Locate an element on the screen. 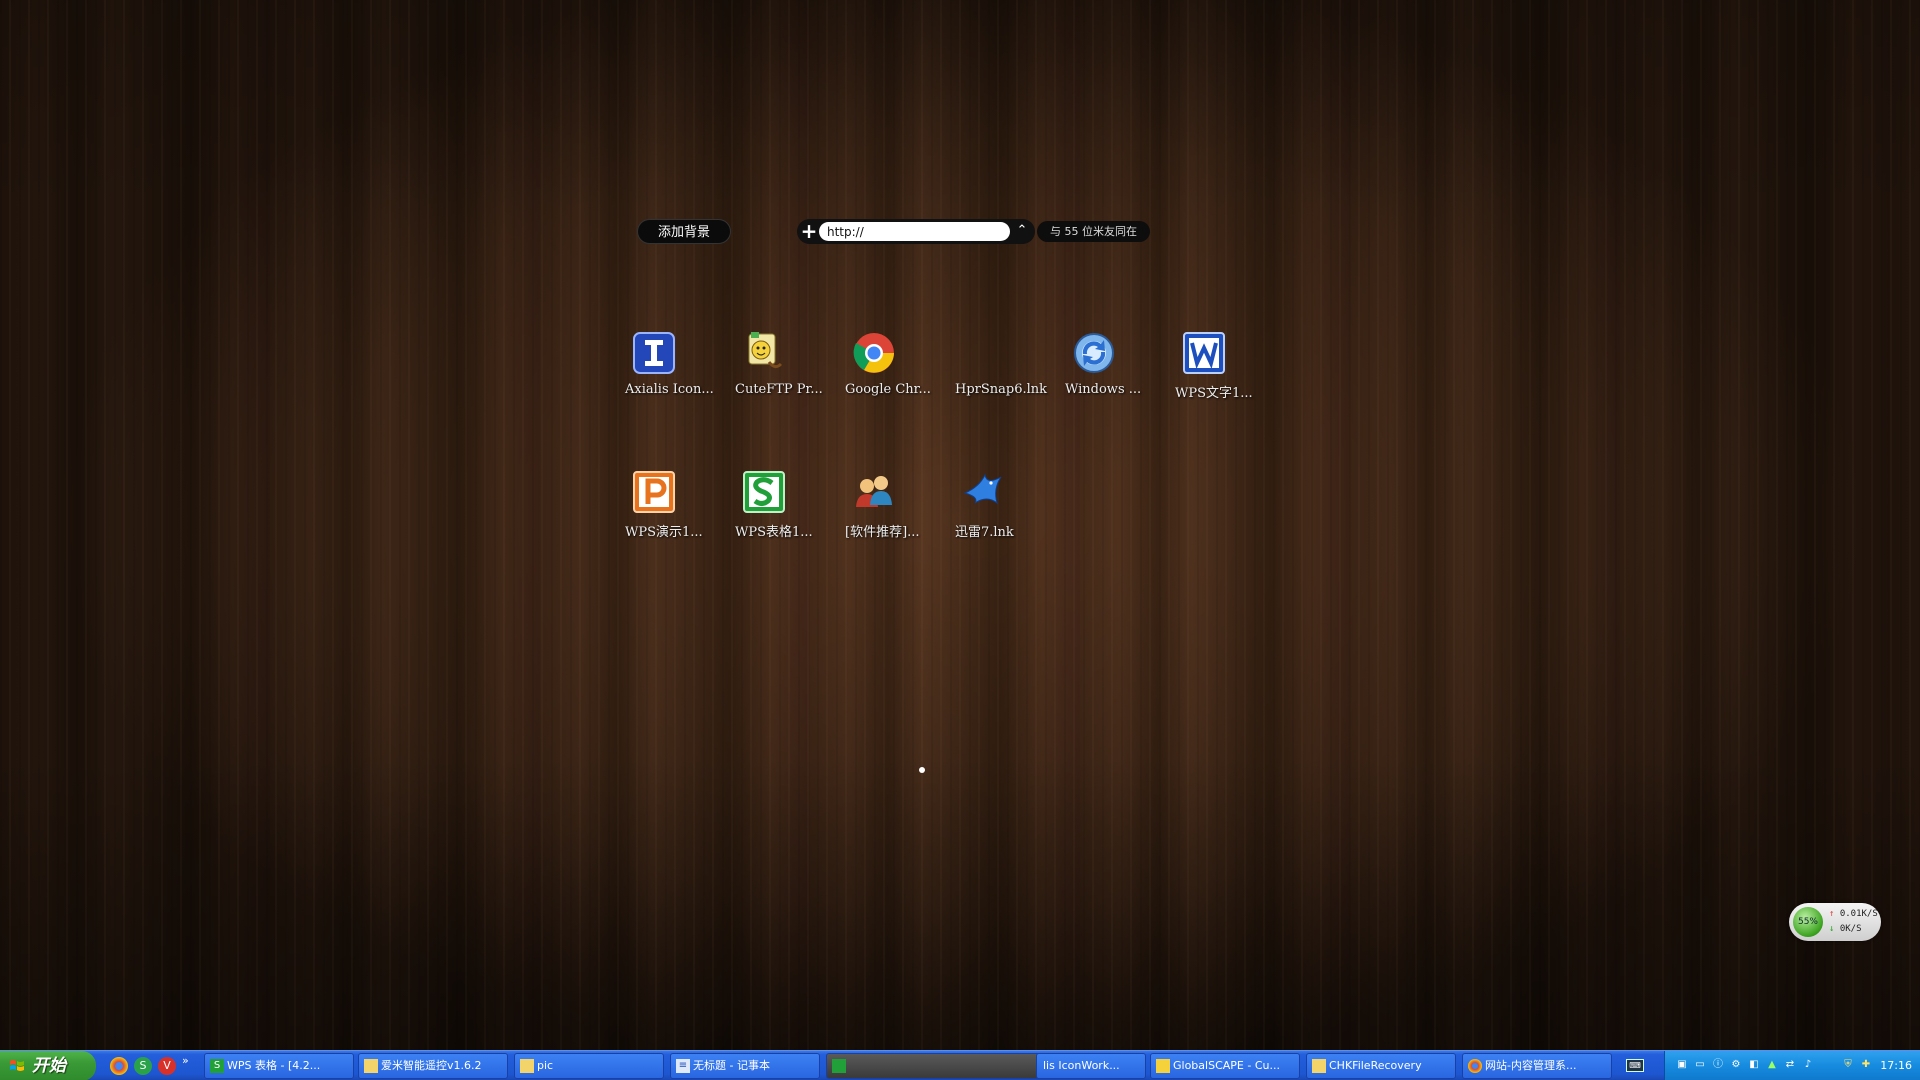 The height and width of the screenshot is (1080, 1920). task-label: CHKFileRecovery is located at coordinates (1375, 1065).